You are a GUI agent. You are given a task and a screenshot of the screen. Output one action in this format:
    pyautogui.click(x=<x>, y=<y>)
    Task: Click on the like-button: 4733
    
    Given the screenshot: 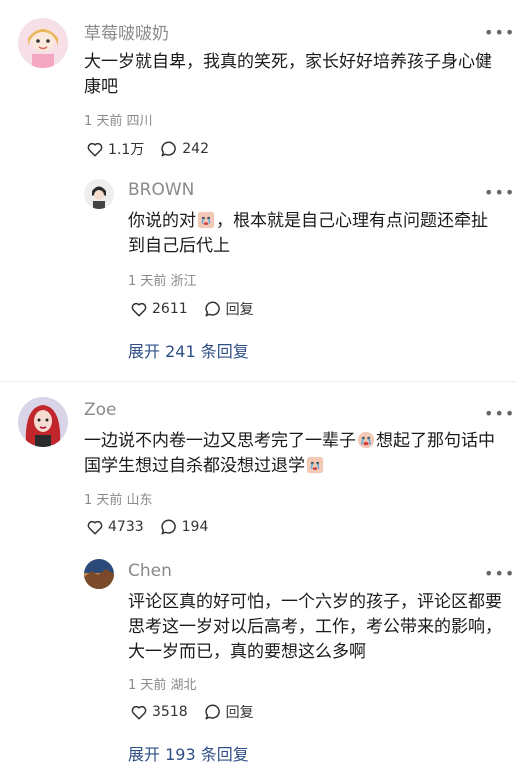 What is the action you would take?
    pyautogui.click(x=115, y=527)
    